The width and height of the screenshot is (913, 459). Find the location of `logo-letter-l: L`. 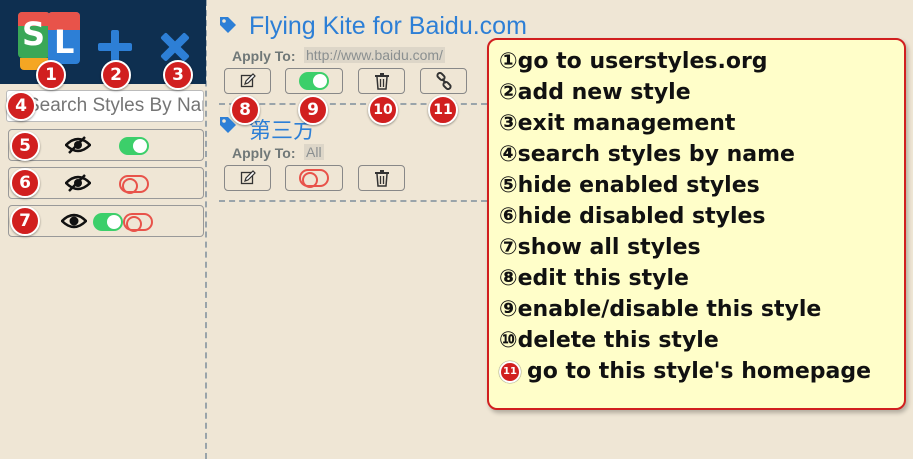

logo-letter-l: L is located at coordinates (64, 42).